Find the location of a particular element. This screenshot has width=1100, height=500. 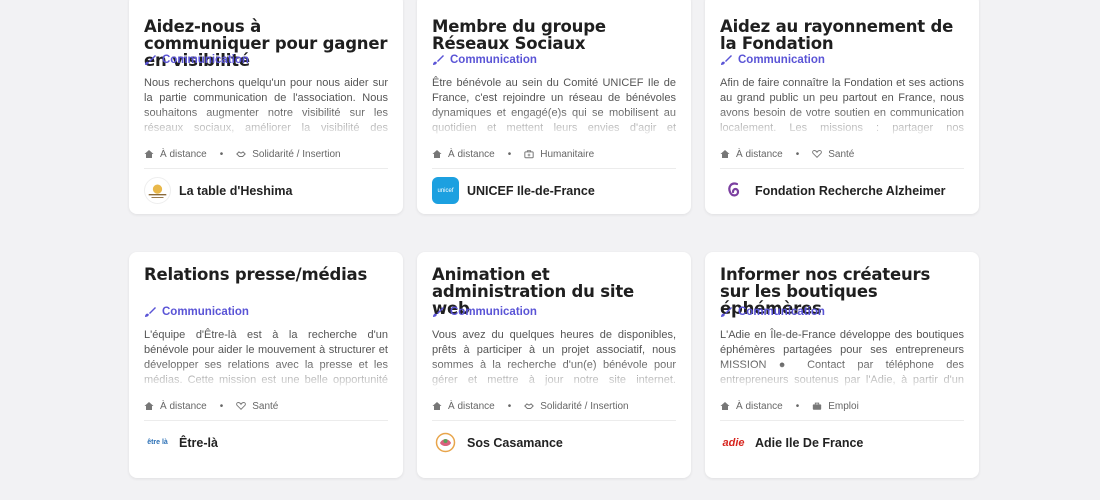

org-logo: unicef is located at coordinates (445, 190).